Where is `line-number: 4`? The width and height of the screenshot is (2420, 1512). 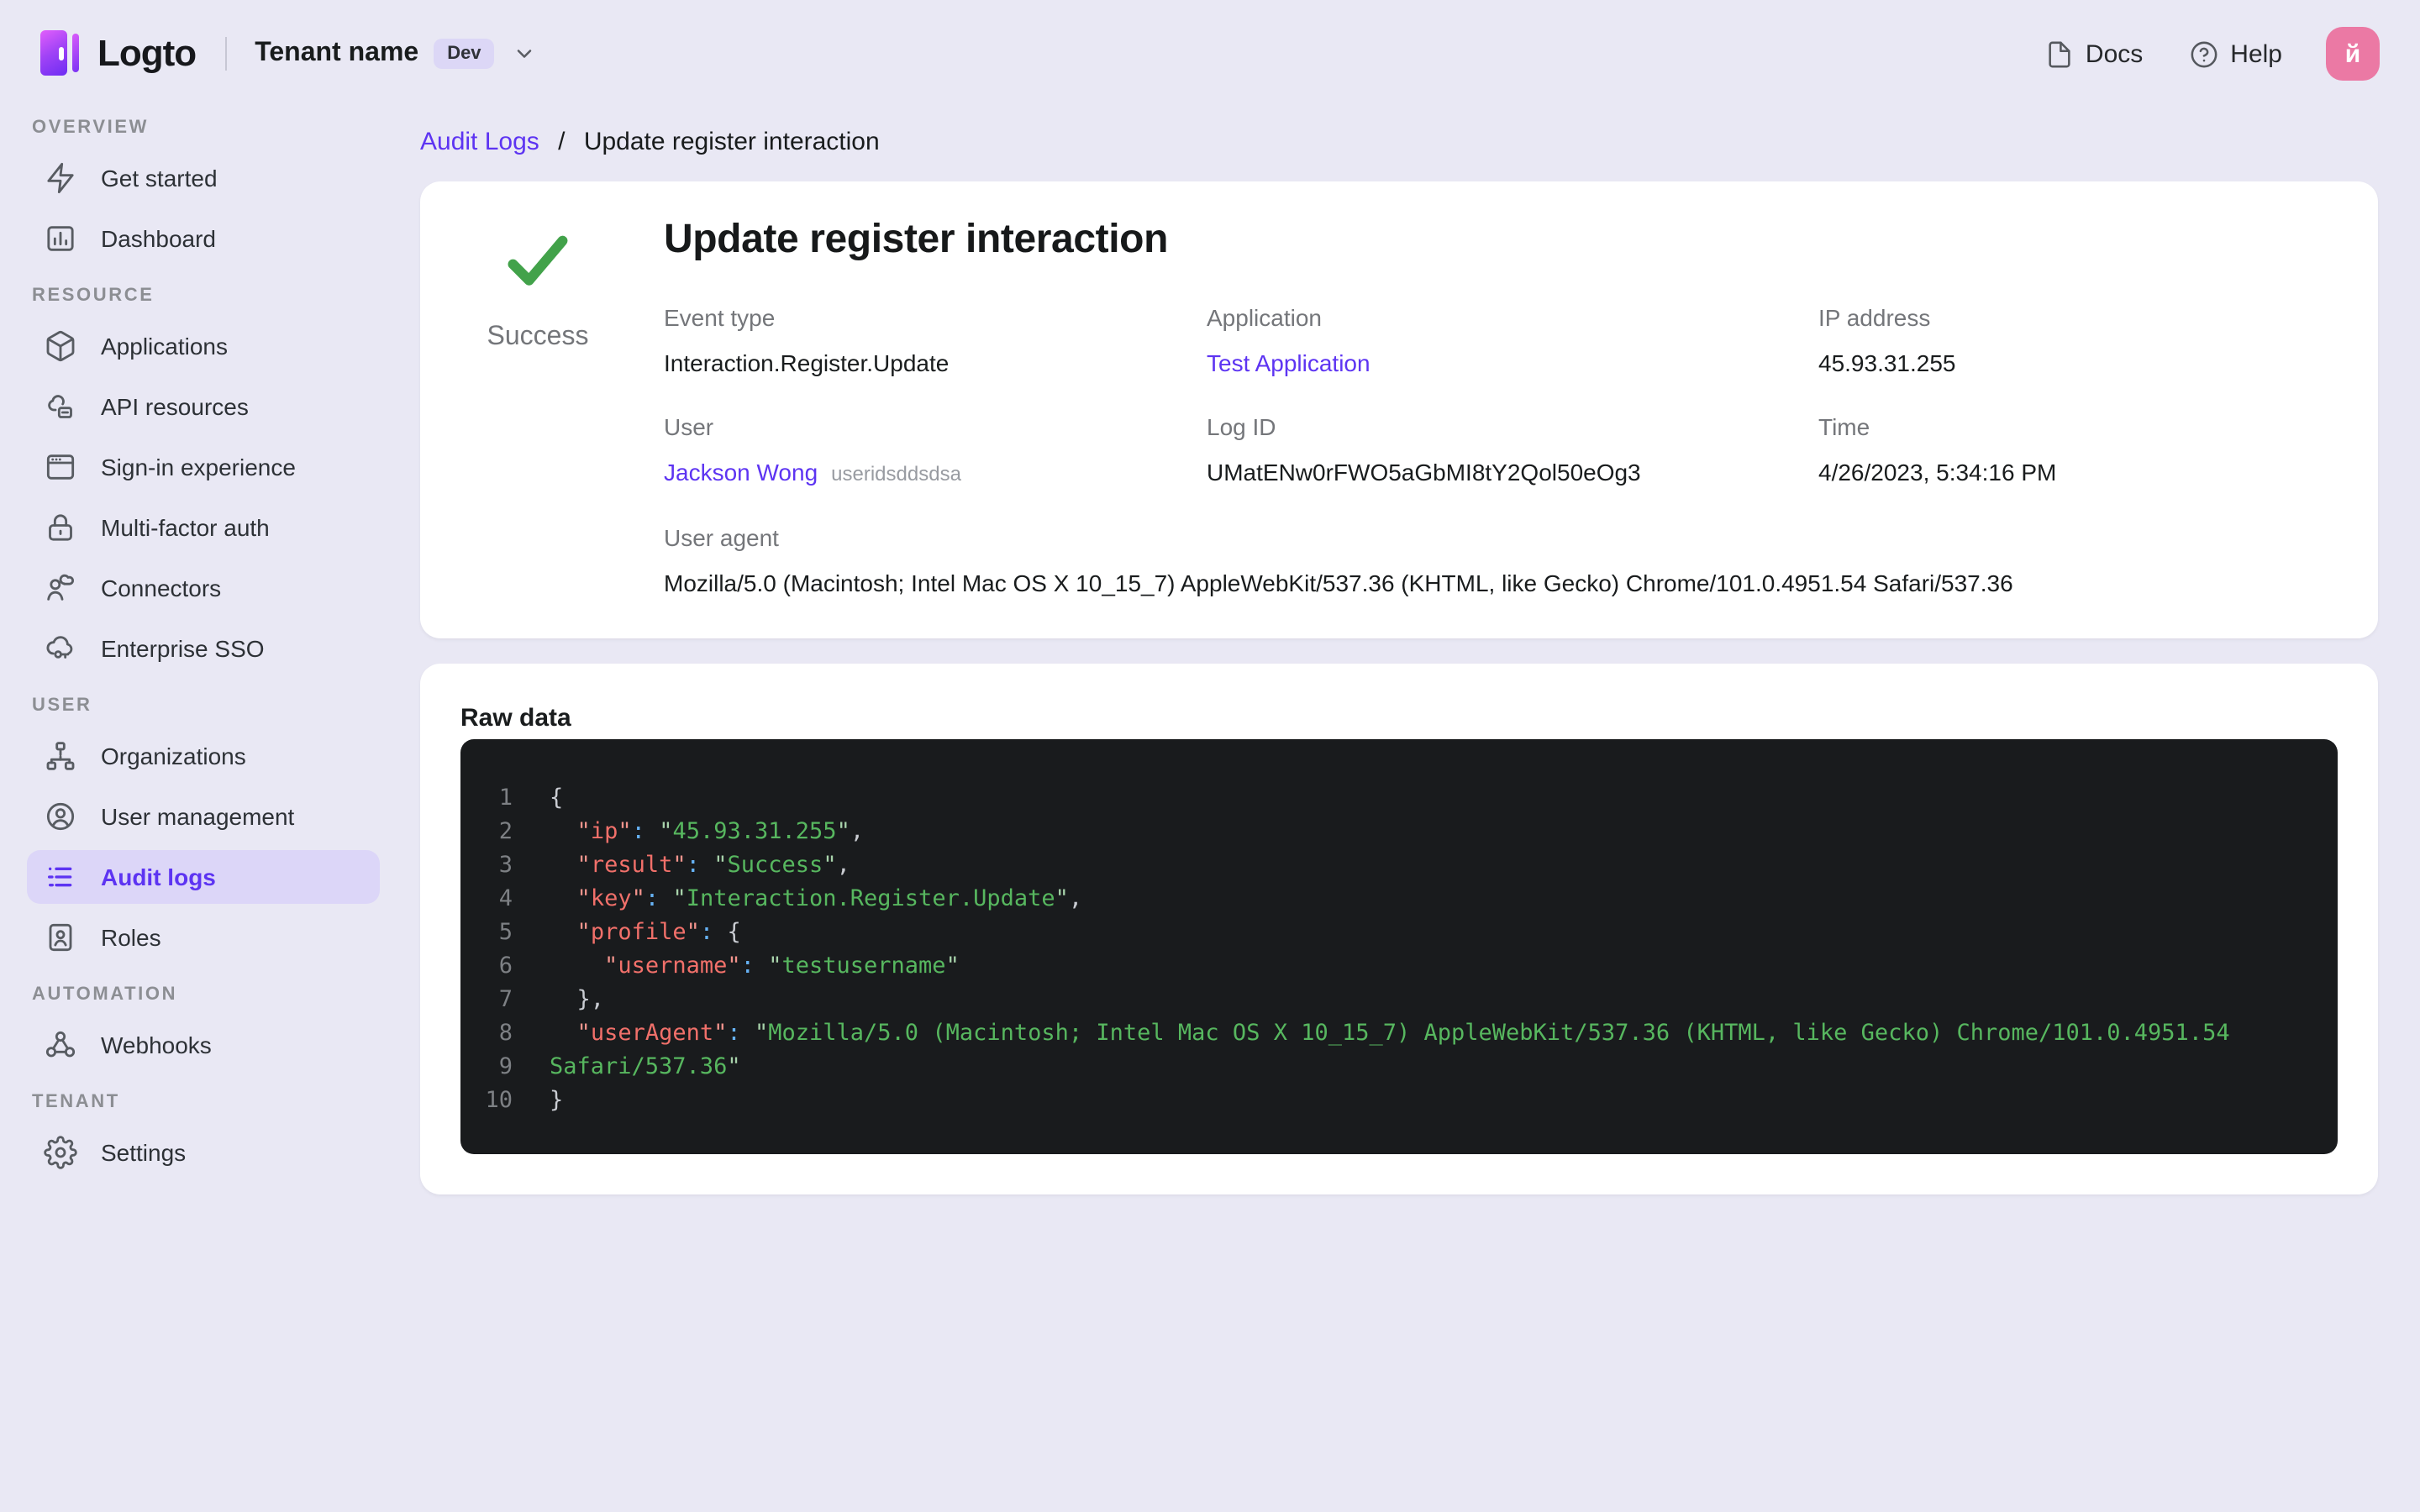 line-number: 4 is located at coordinates (506, 898).